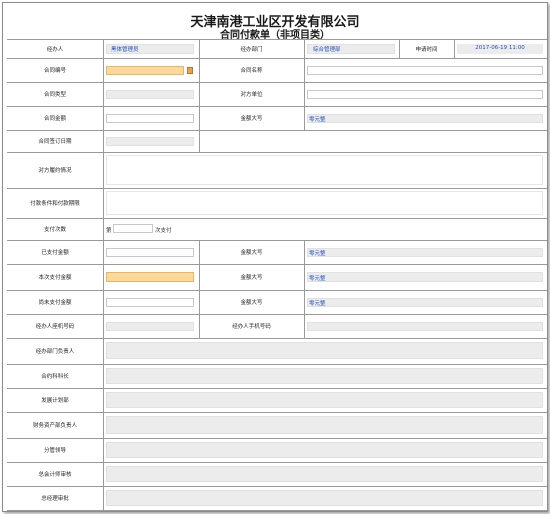 This screenshot has width=550, height=514. Describe the element at coordinates (317, 254) in the screenshot. I see `paid-upper-value: 零元整` at that location.